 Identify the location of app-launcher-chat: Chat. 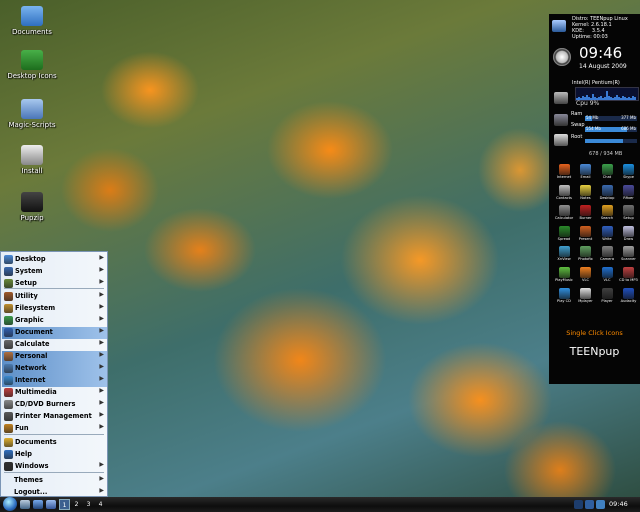
(607, 172).